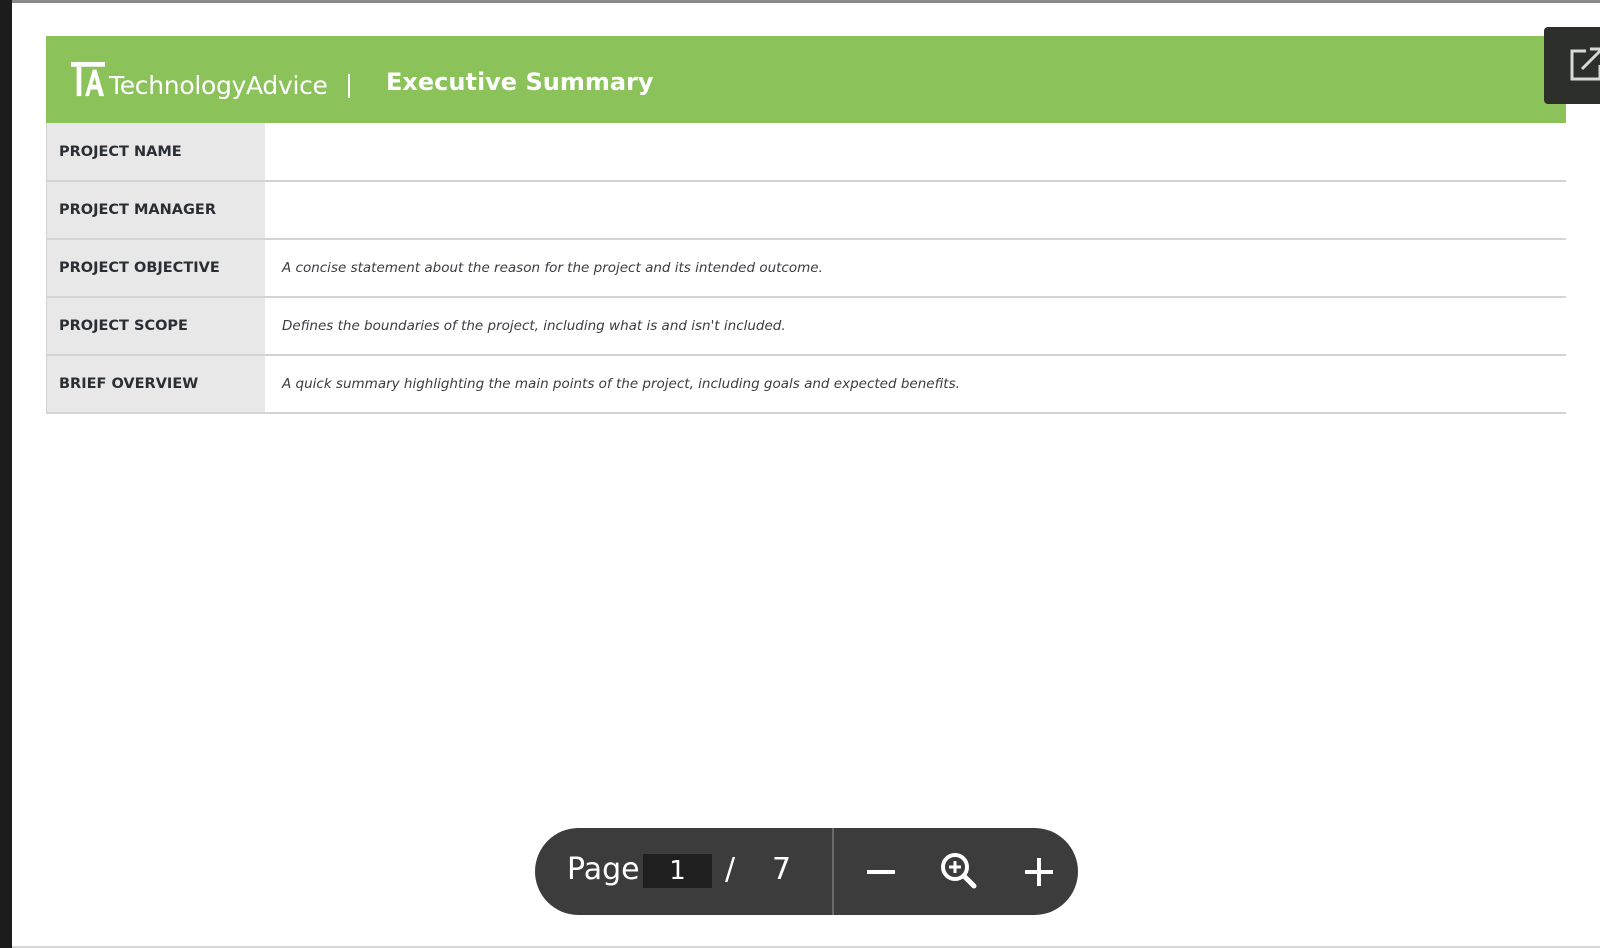 Image resolution: width=1600 pixels, height=948 pixels. I want to click on popout-button, so click(1572, 65).